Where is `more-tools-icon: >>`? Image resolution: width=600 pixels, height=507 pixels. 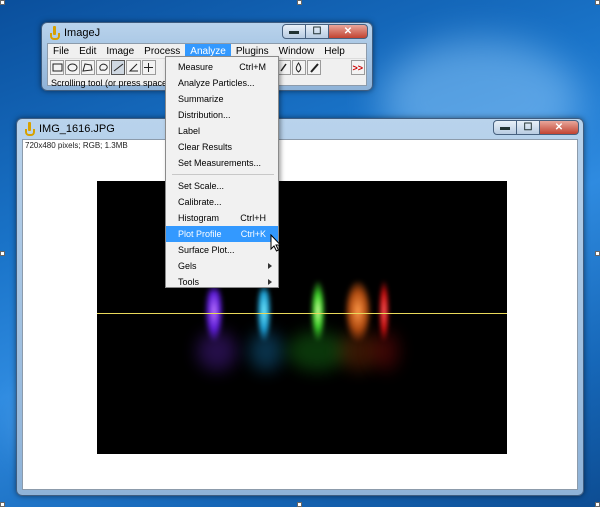
more-tools-icon: >> is located at coordinates (357, 67).